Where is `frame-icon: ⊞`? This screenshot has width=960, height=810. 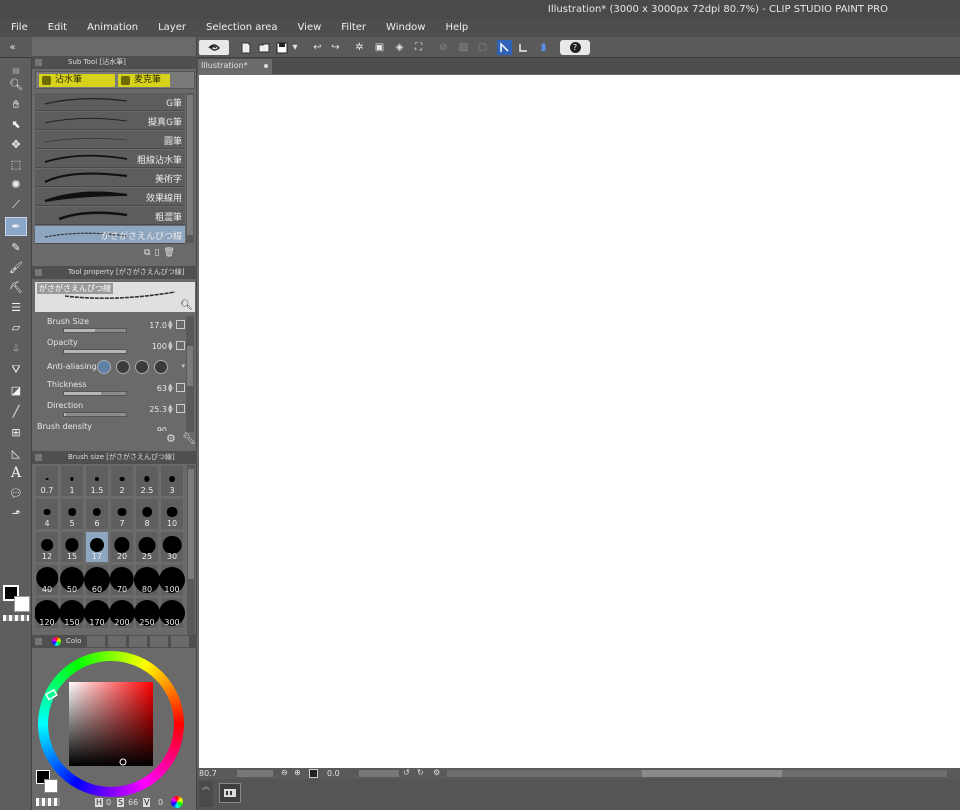
frame-icon: ⊞ is located at coordinates (16, 432).